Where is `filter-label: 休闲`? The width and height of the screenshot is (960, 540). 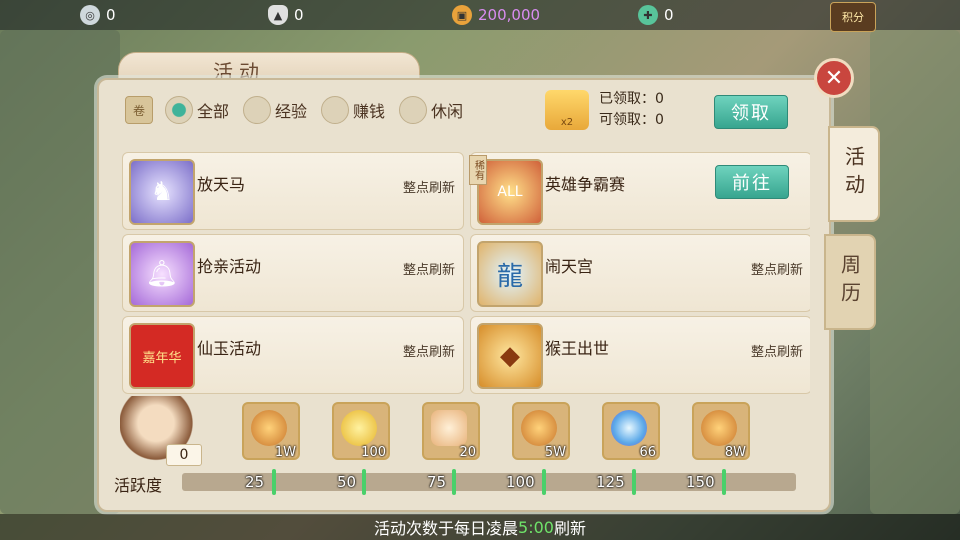 filter-label: 休闲 is located at coordinates (447, 111).